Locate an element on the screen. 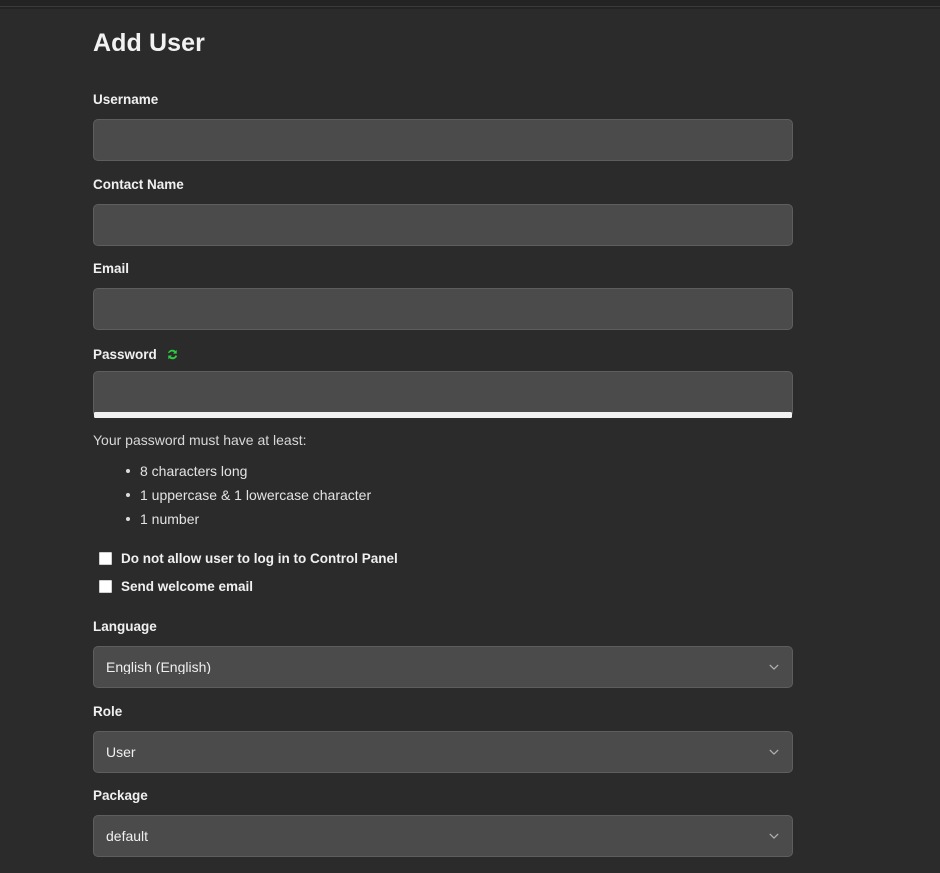 Image resolution: width=940 pixels, height=873 pixels. send-welcome-email-checkbox-row: Send welcome email is located at coordinates (176, 587).